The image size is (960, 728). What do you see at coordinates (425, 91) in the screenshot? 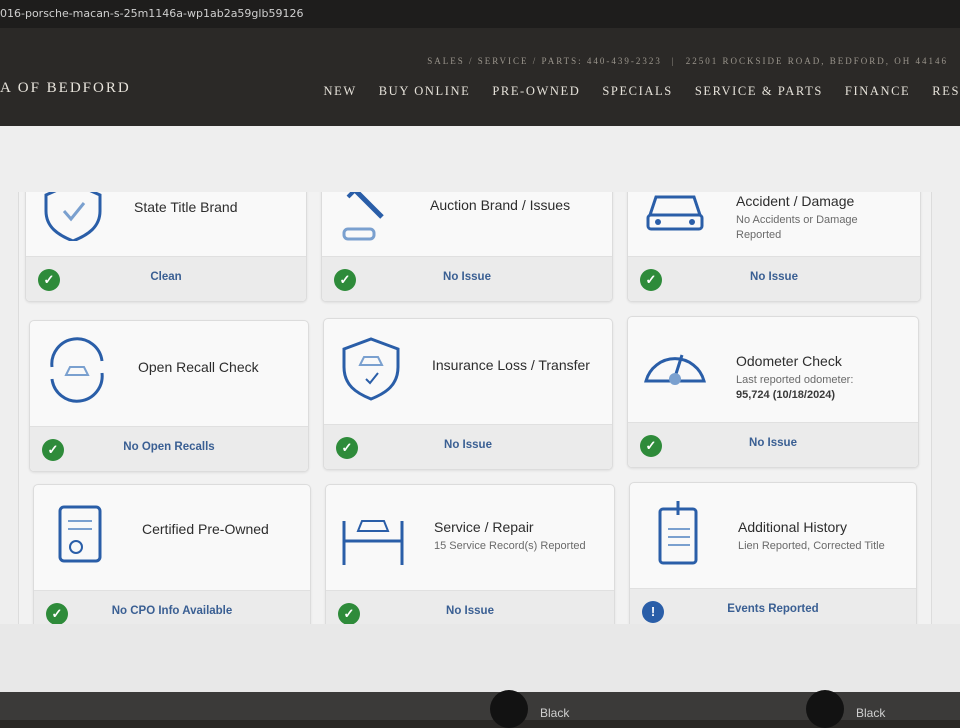
I see `nav-buy-online: BUY ONLINE` at bounding box center [425, 91].